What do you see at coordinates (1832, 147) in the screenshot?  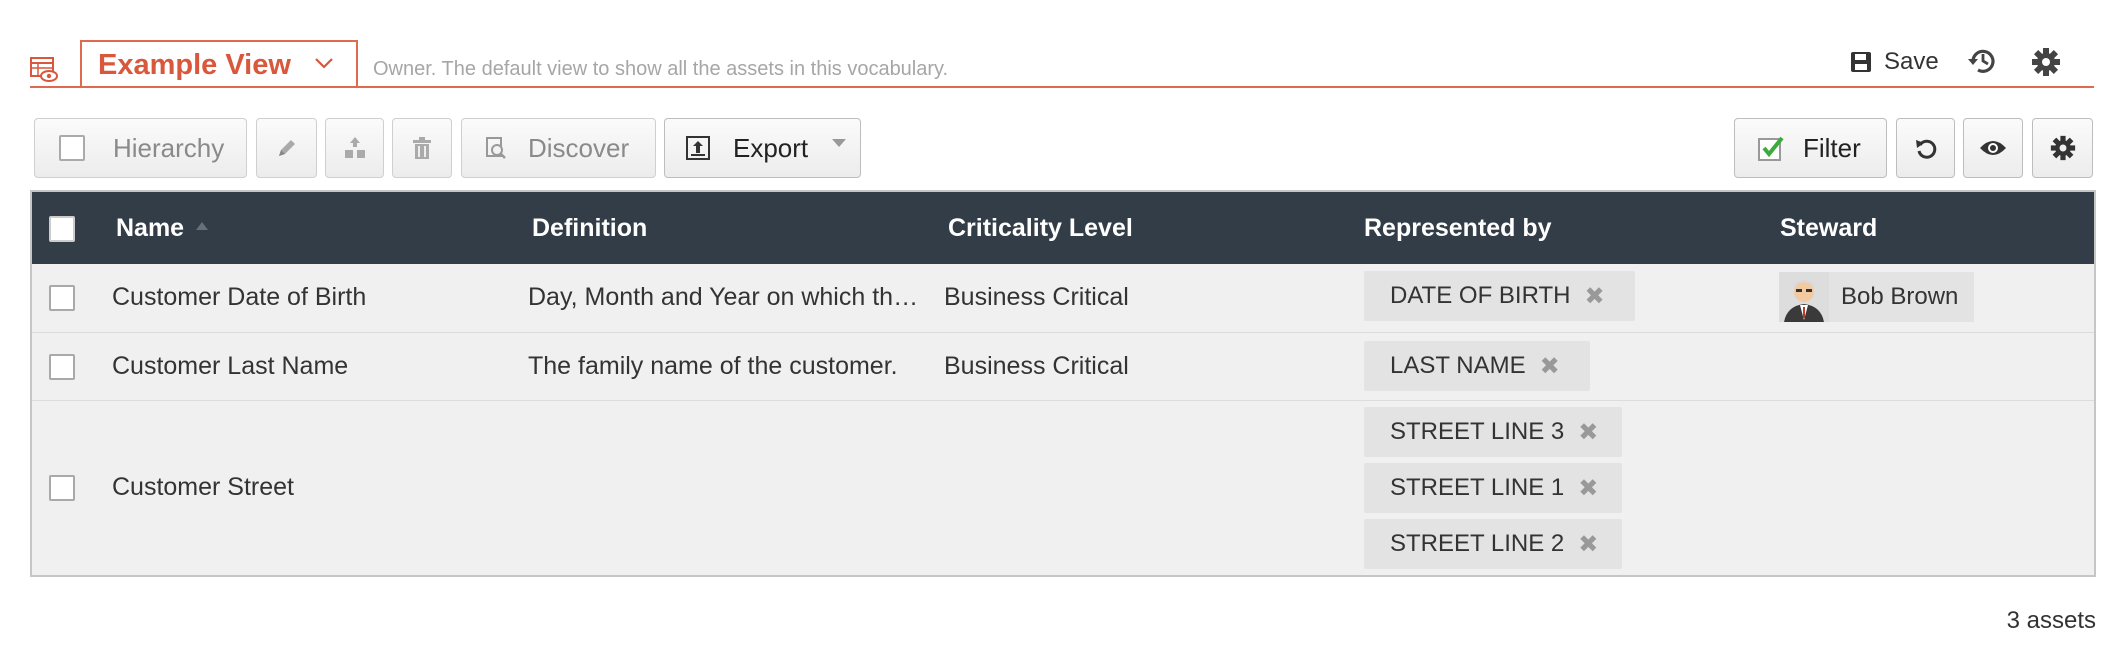 I see `filter-label: Filter` at bounding box center [1832, 147].